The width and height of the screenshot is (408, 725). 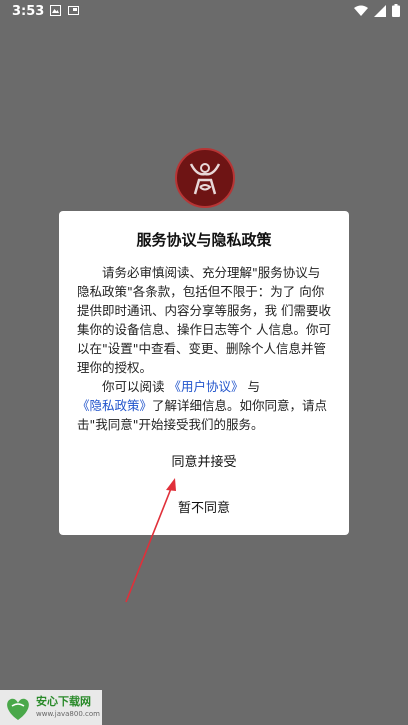 What do you see at coordinates (150, 540) in the screenshot?
I see `annotation-arrow` at bounding box center [150, 540].